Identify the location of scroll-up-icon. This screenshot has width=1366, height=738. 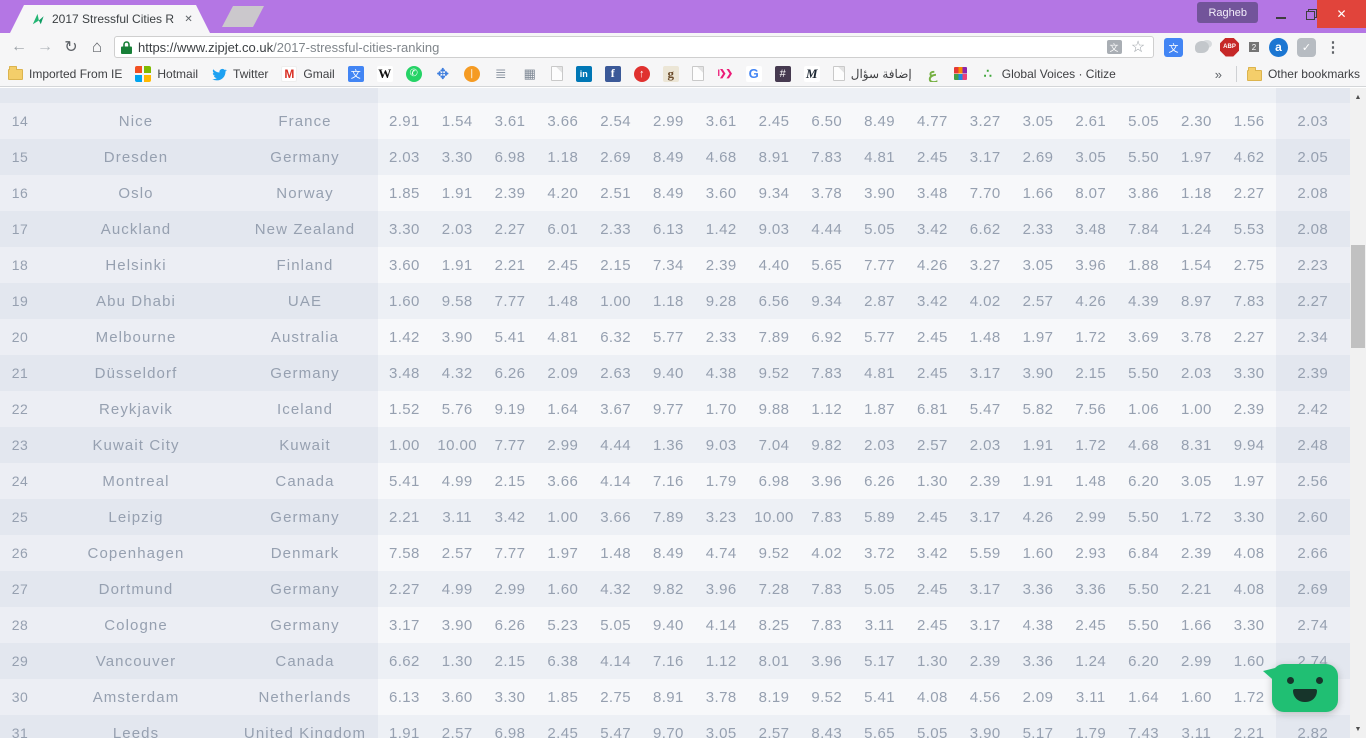
(1358, 97).